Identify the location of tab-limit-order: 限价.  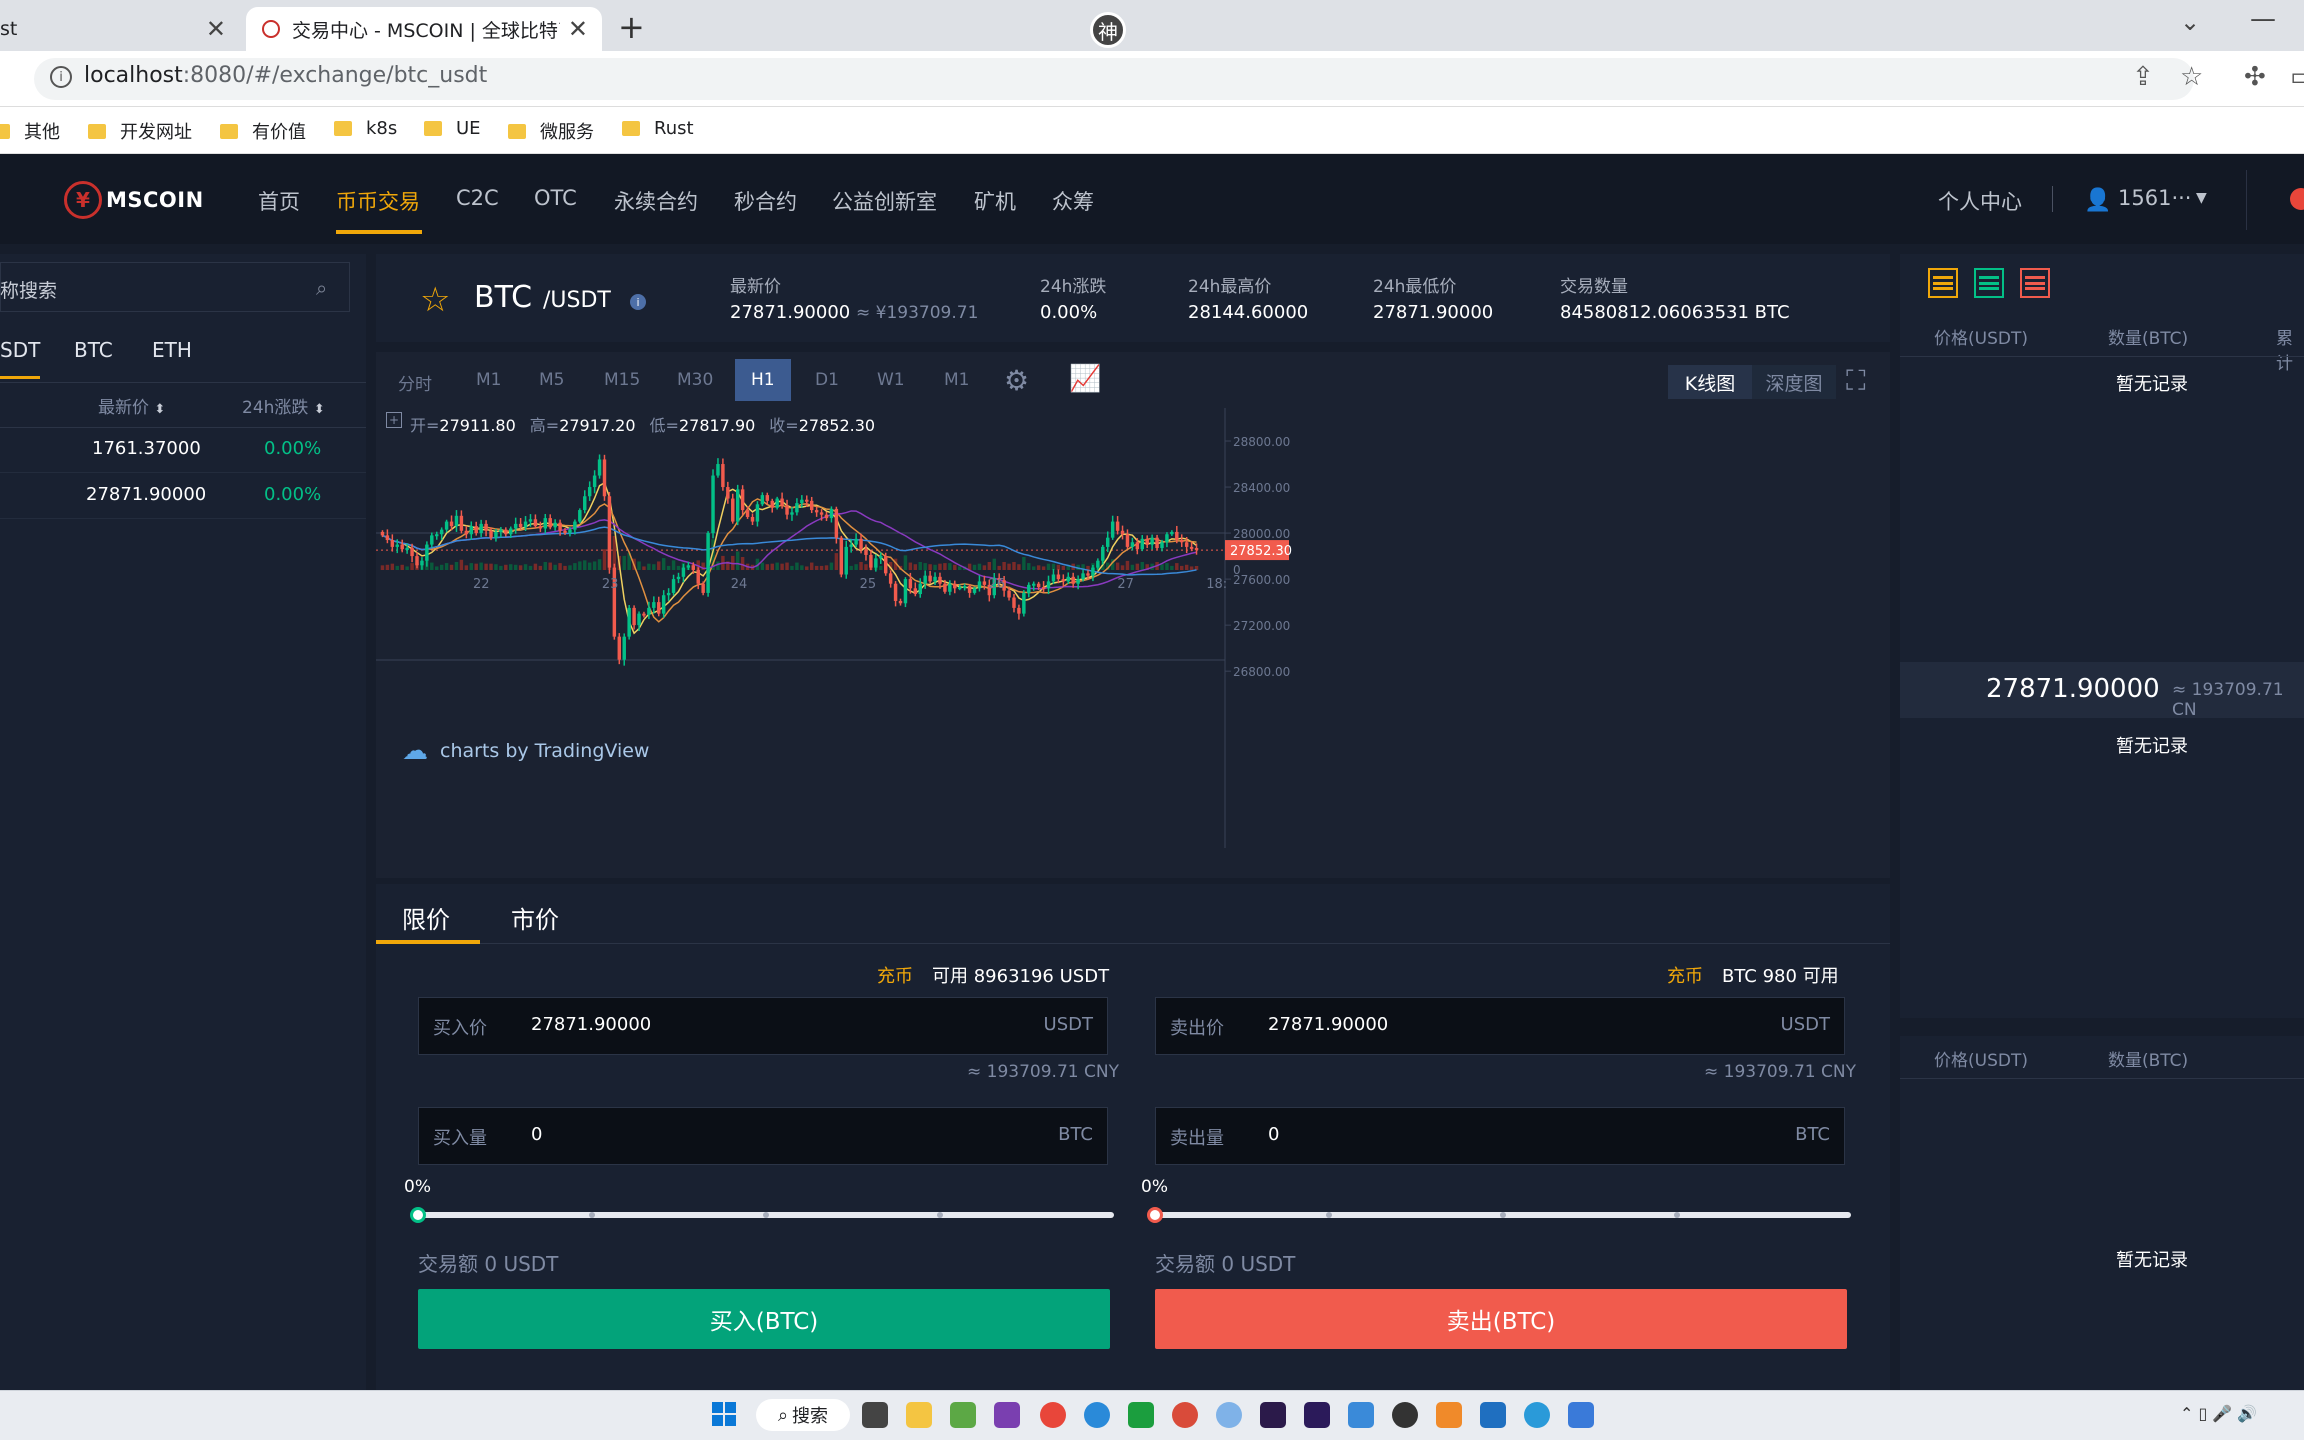
(426, 917).